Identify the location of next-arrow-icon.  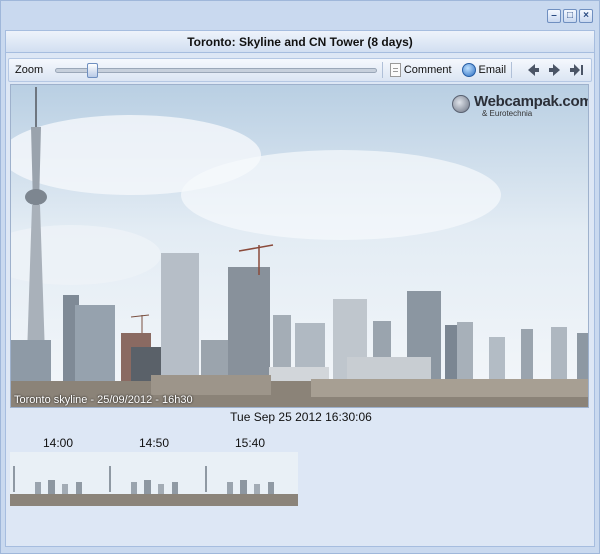
(555, 70).